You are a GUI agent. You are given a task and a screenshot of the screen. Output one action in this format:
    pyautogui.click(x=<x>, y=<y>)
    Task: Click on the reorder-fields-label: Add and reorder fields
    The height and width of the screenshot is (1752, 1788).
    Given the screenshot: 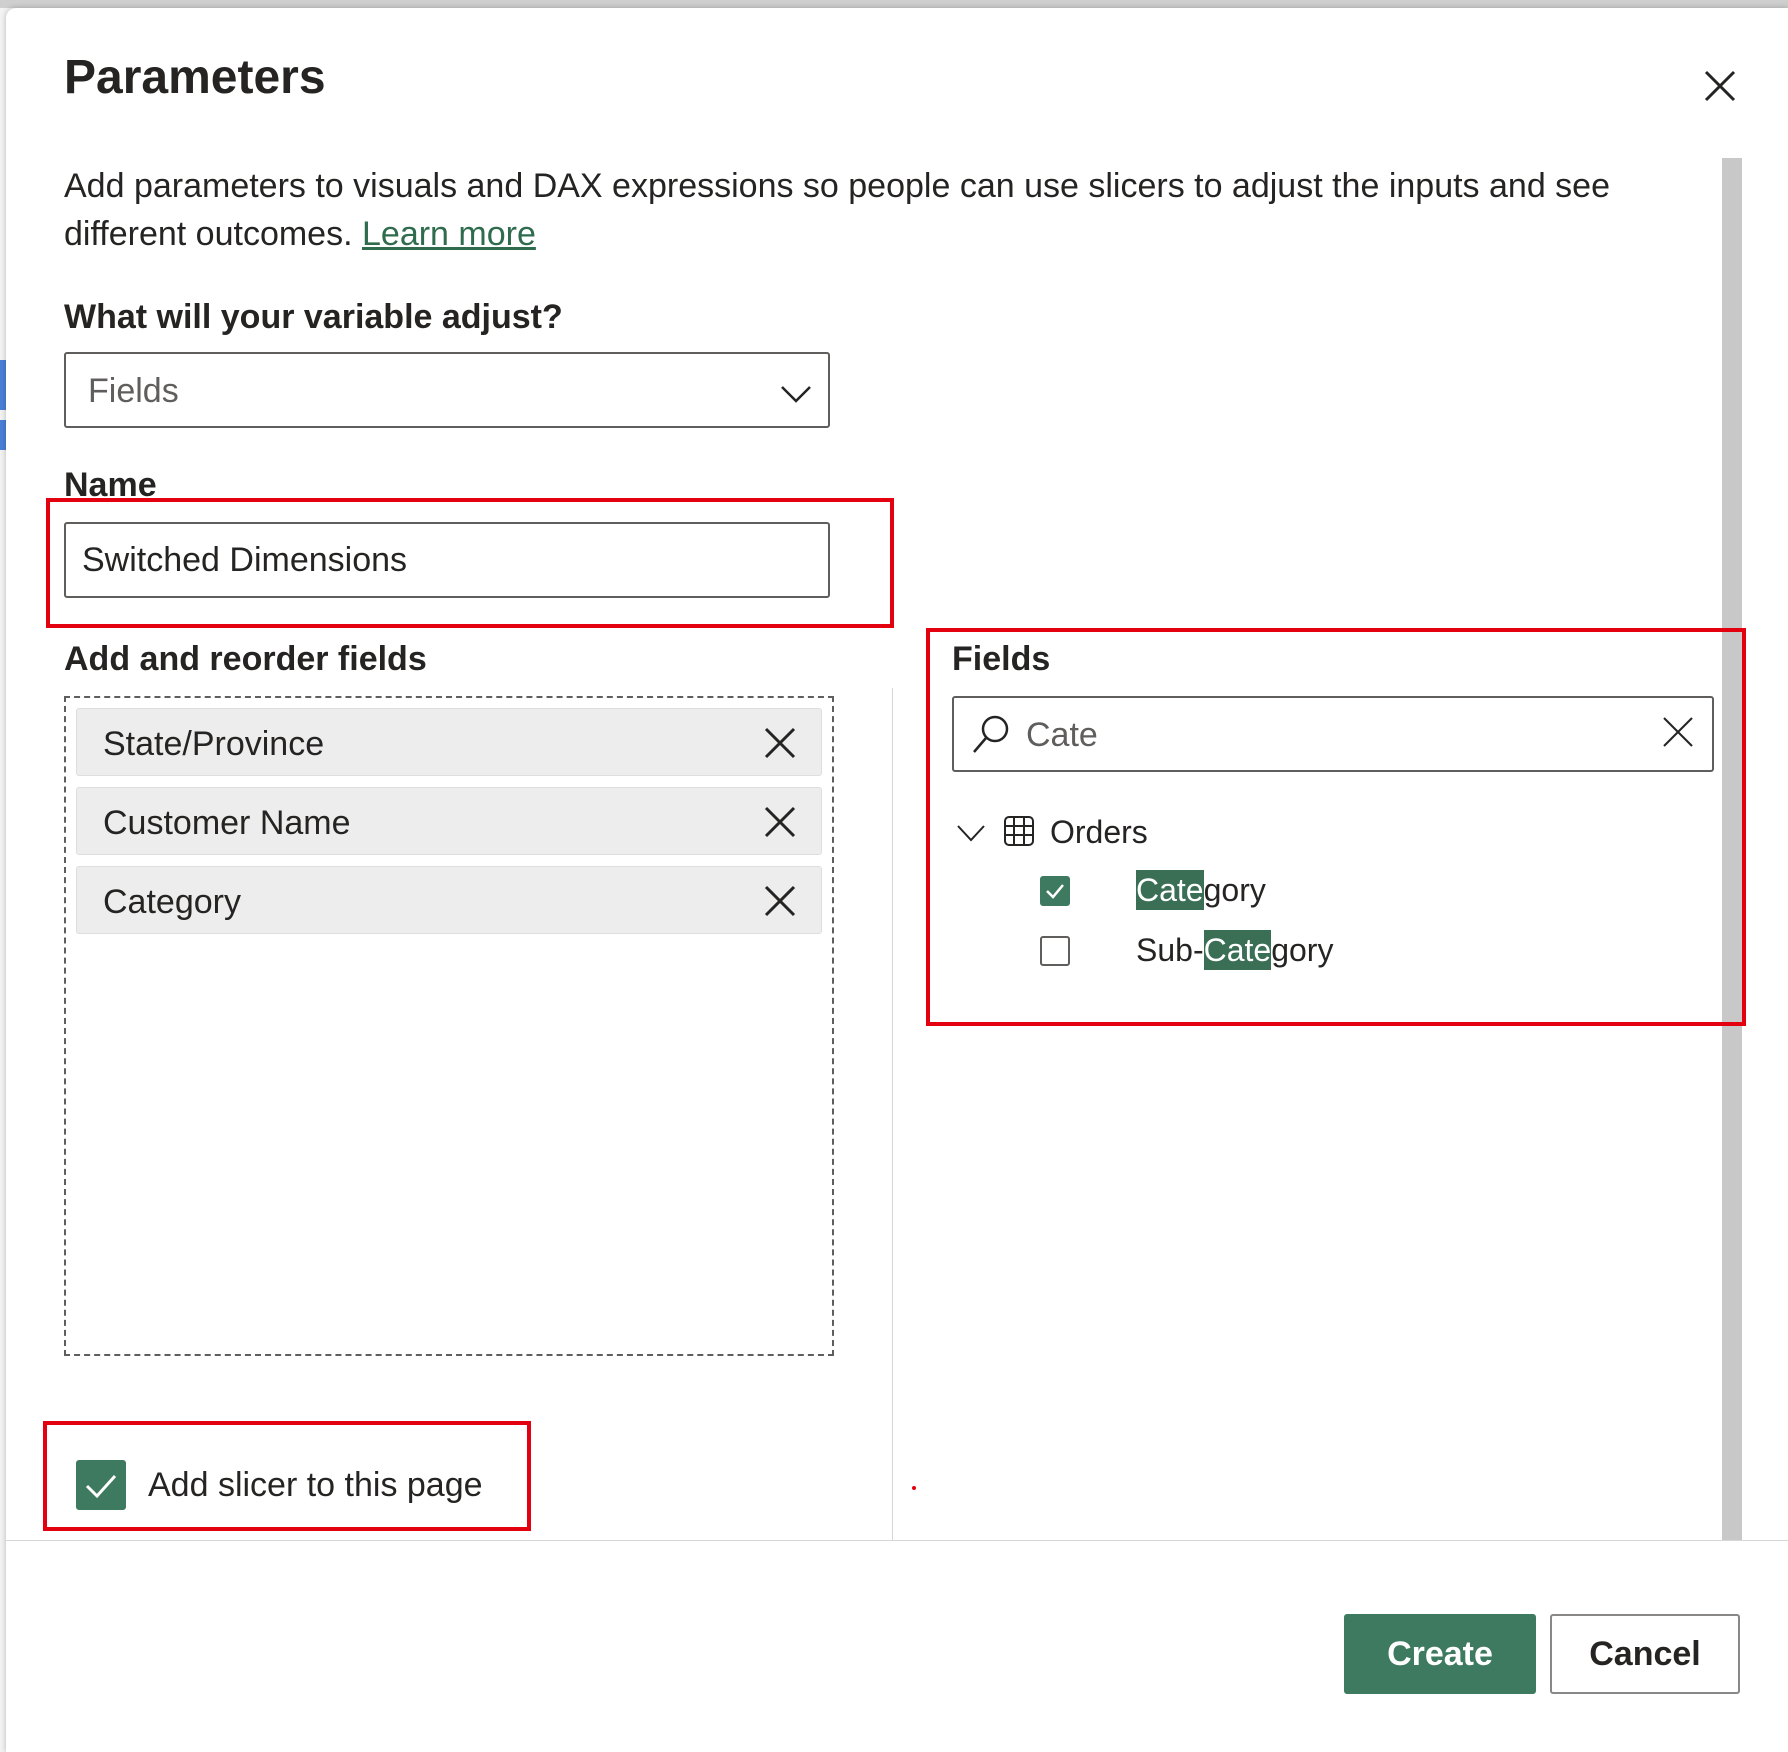 What is the action you would take?
    pyautogui.click(x=245, y=659)
    